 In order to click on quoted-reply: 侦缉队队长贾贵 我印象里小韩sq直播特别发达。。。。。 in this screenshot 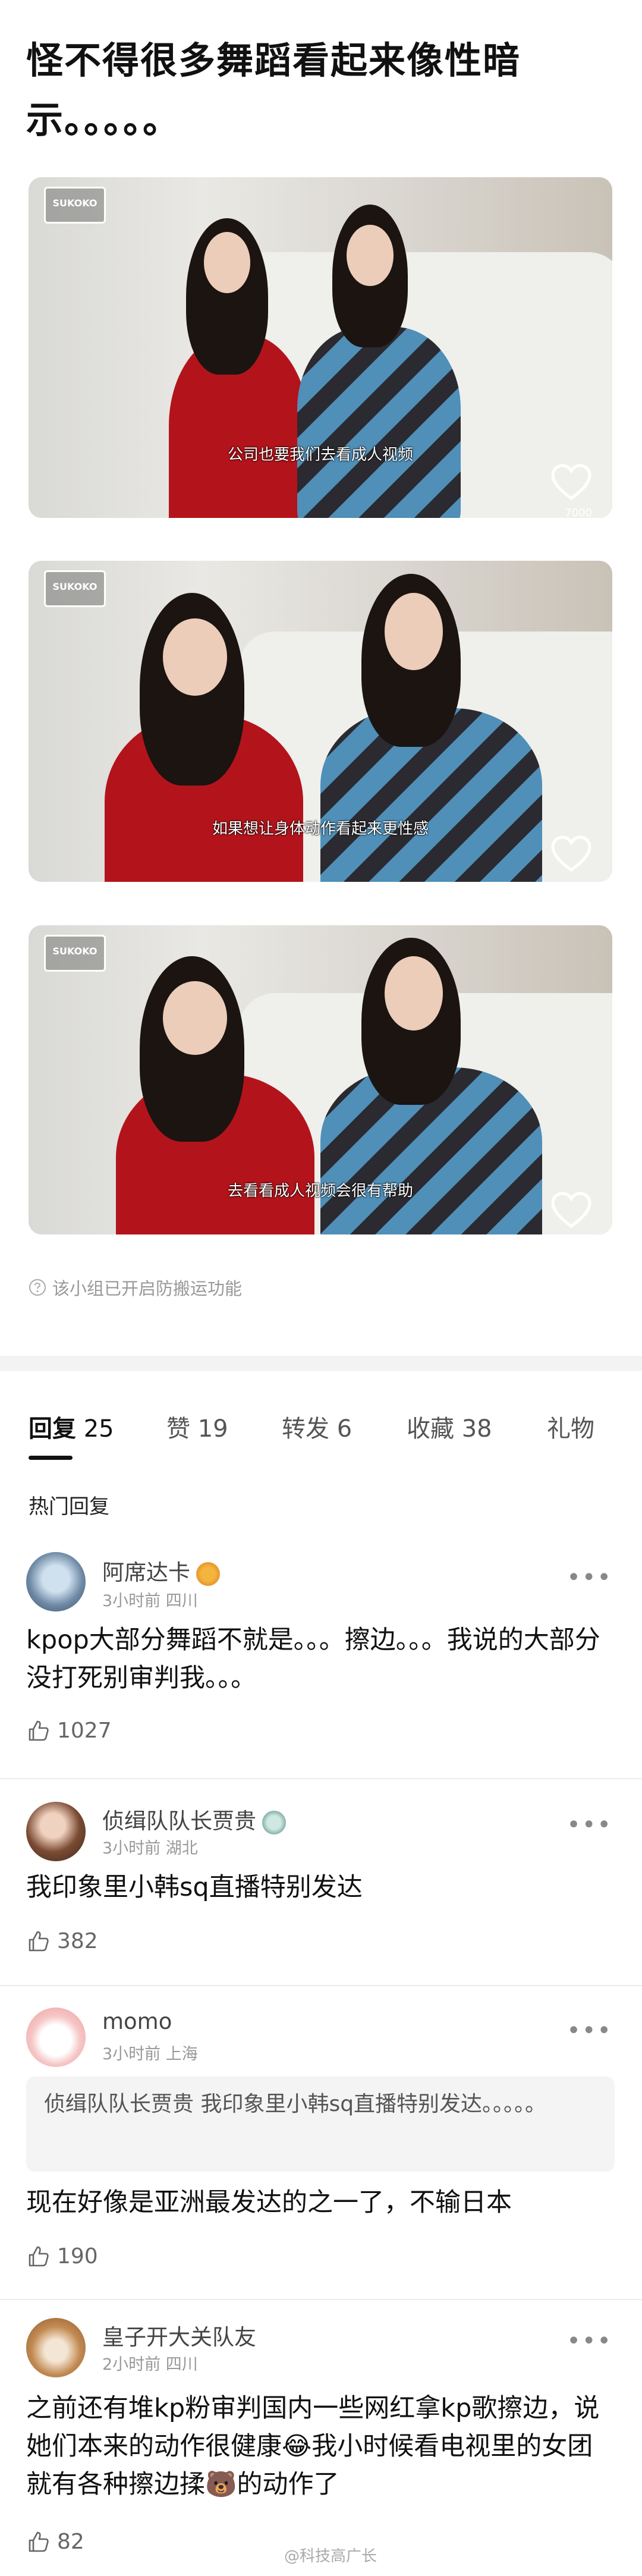, I will do `click(320, 2124)`.